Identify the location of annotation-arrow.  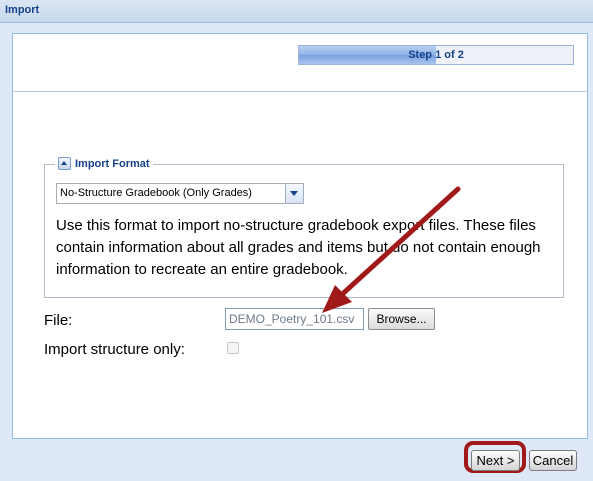
(391, 249).